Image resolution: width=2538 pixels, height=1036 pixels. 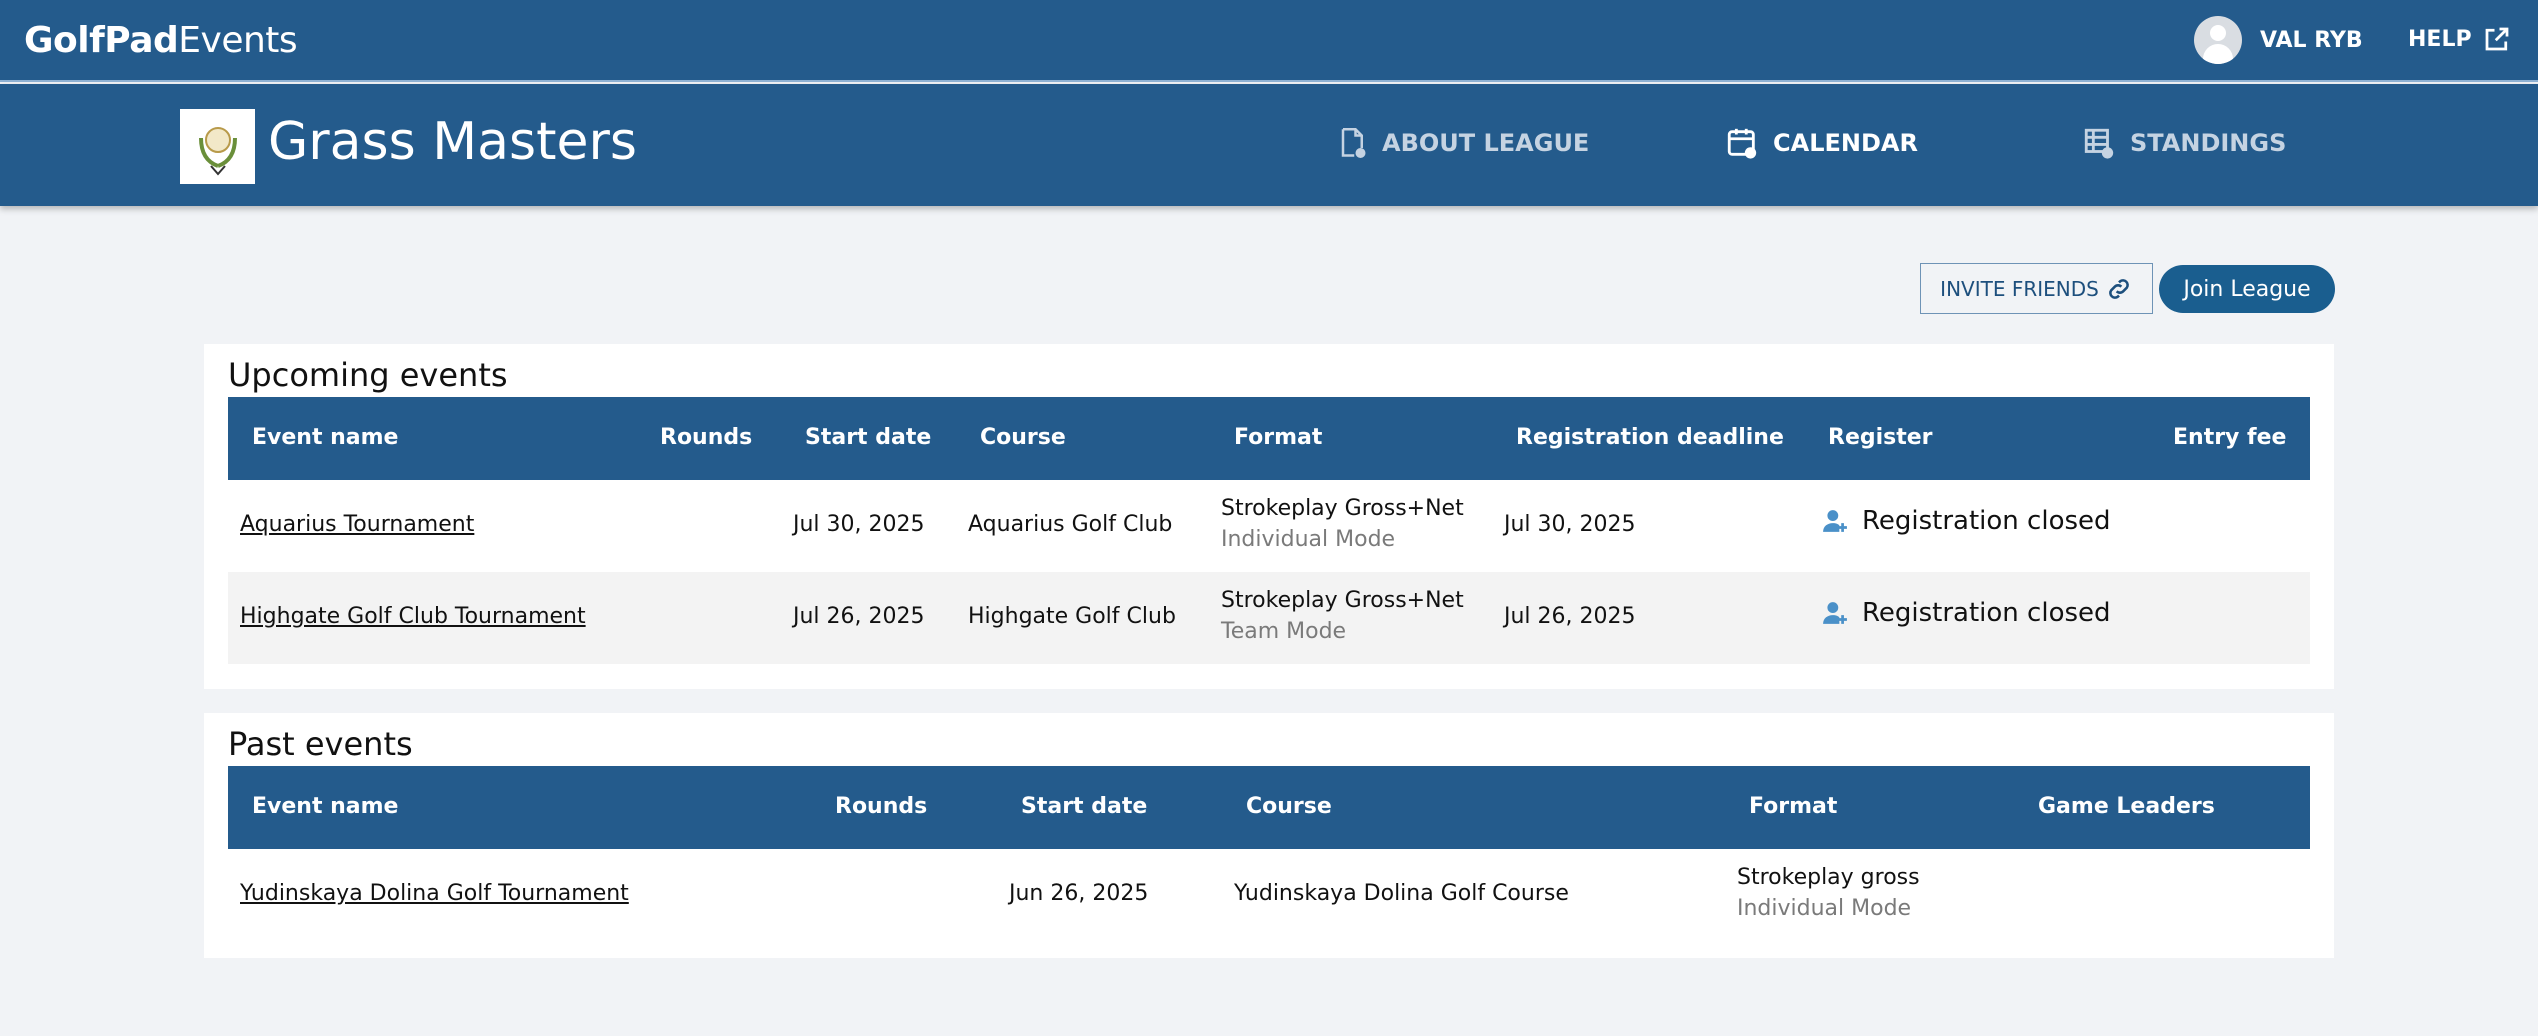 I want to click on invite-friends-label: INVITE FRIENDS, so click(x=2019, y=288).